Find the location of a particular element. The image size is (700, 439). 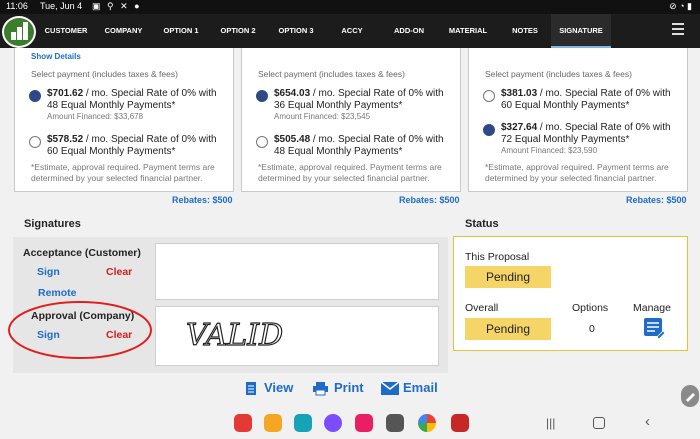

home-nav-icon is located at coordinates (599, 423).